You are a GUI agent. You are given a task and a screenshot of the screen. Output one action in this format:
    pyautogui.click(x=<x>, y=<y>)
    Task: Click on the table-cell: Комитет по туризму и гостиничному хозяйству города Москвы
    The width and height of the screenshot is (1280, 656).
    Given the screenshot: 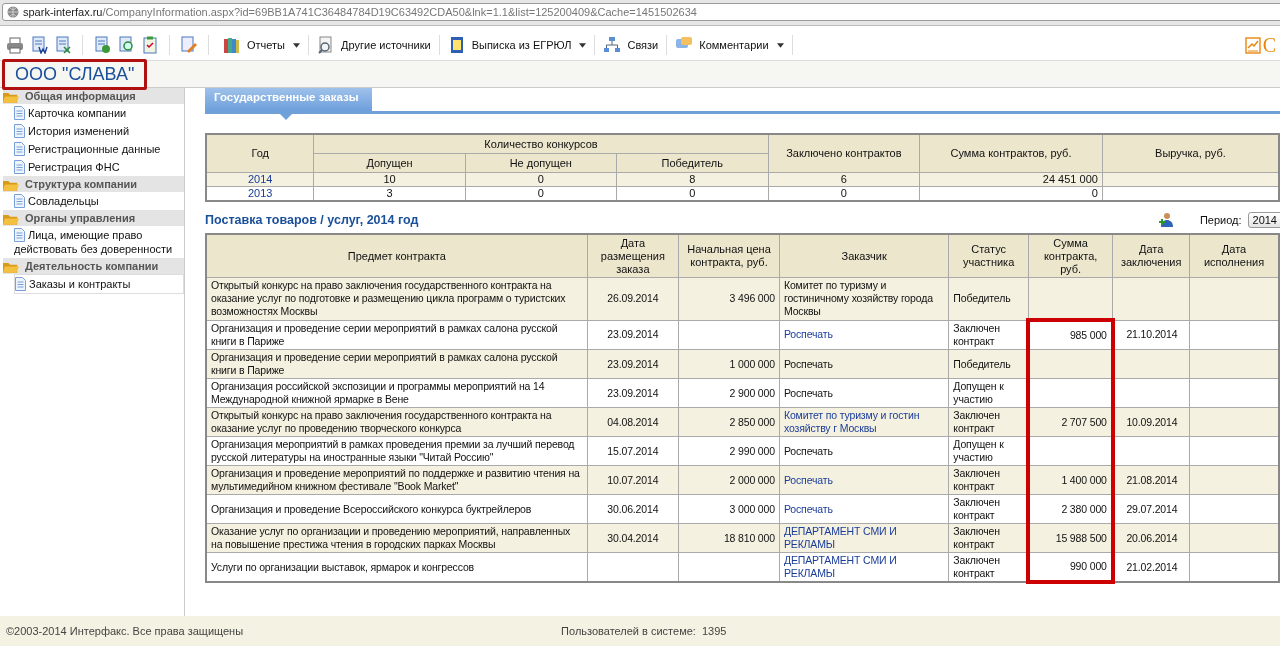 What is the action you would take?
    pyautogui.click(x=864, y=298)
    